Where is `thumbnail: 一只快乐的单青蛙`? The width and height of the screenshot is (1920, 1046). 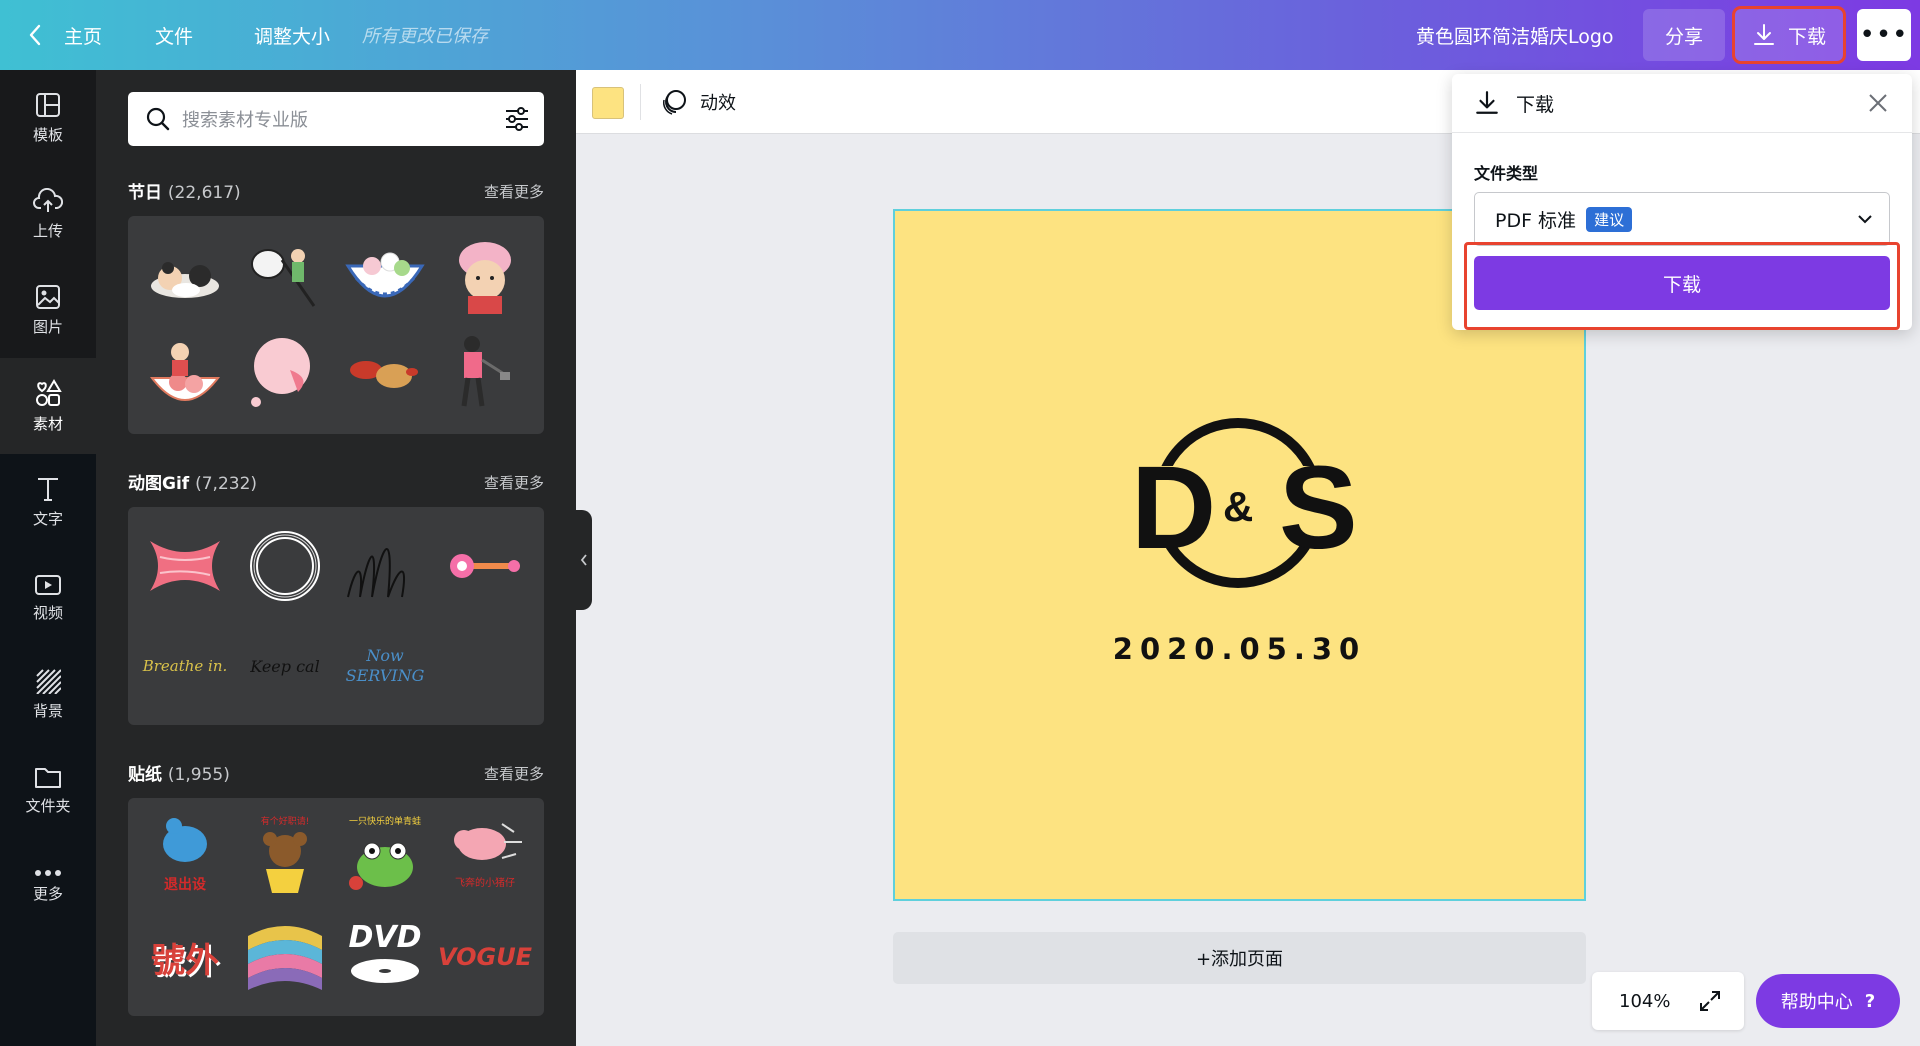
thumbnail: 一只快乐的单青蛙 is located at coordinates (385, 857).